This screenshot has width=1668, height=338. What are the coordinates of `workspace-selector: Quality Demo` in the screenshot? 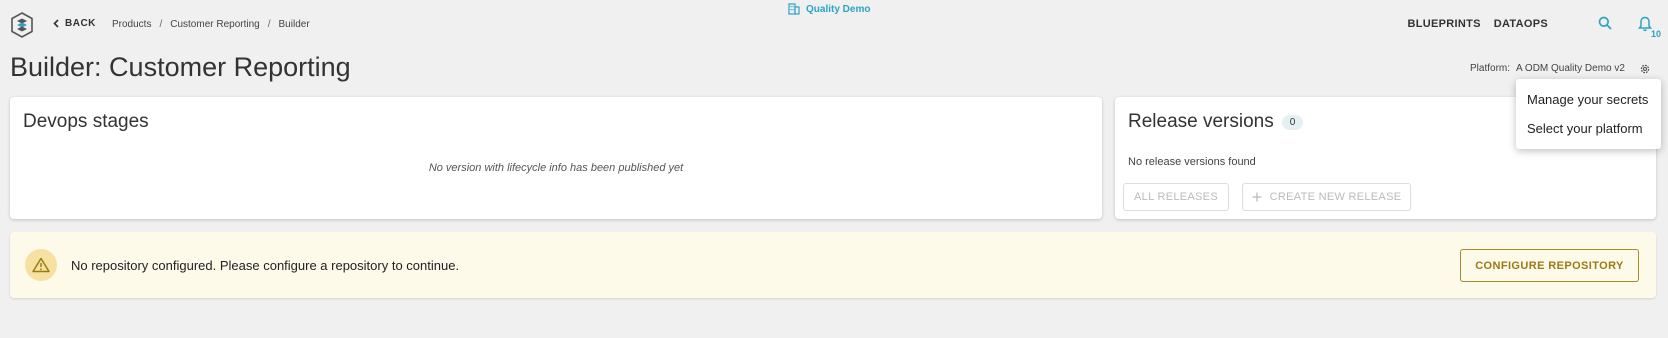 It's located at (829, 9).